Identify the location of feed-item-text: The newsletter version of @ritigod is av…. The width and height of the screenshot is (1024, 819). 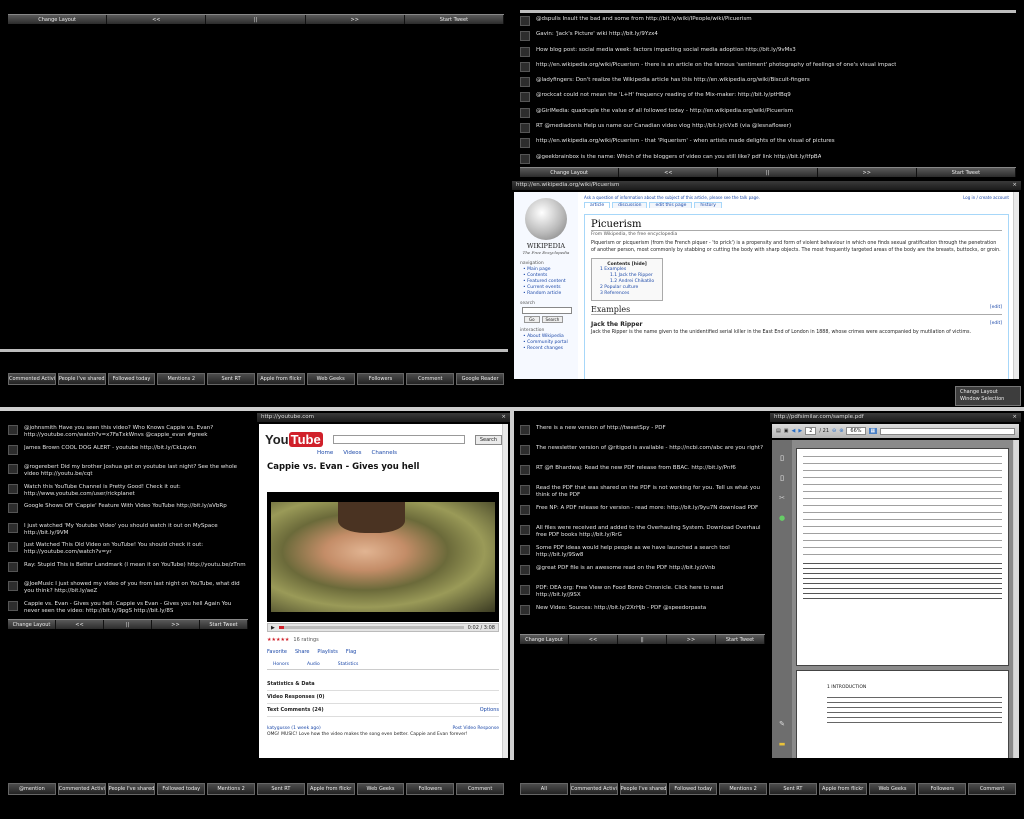
(649, 448).